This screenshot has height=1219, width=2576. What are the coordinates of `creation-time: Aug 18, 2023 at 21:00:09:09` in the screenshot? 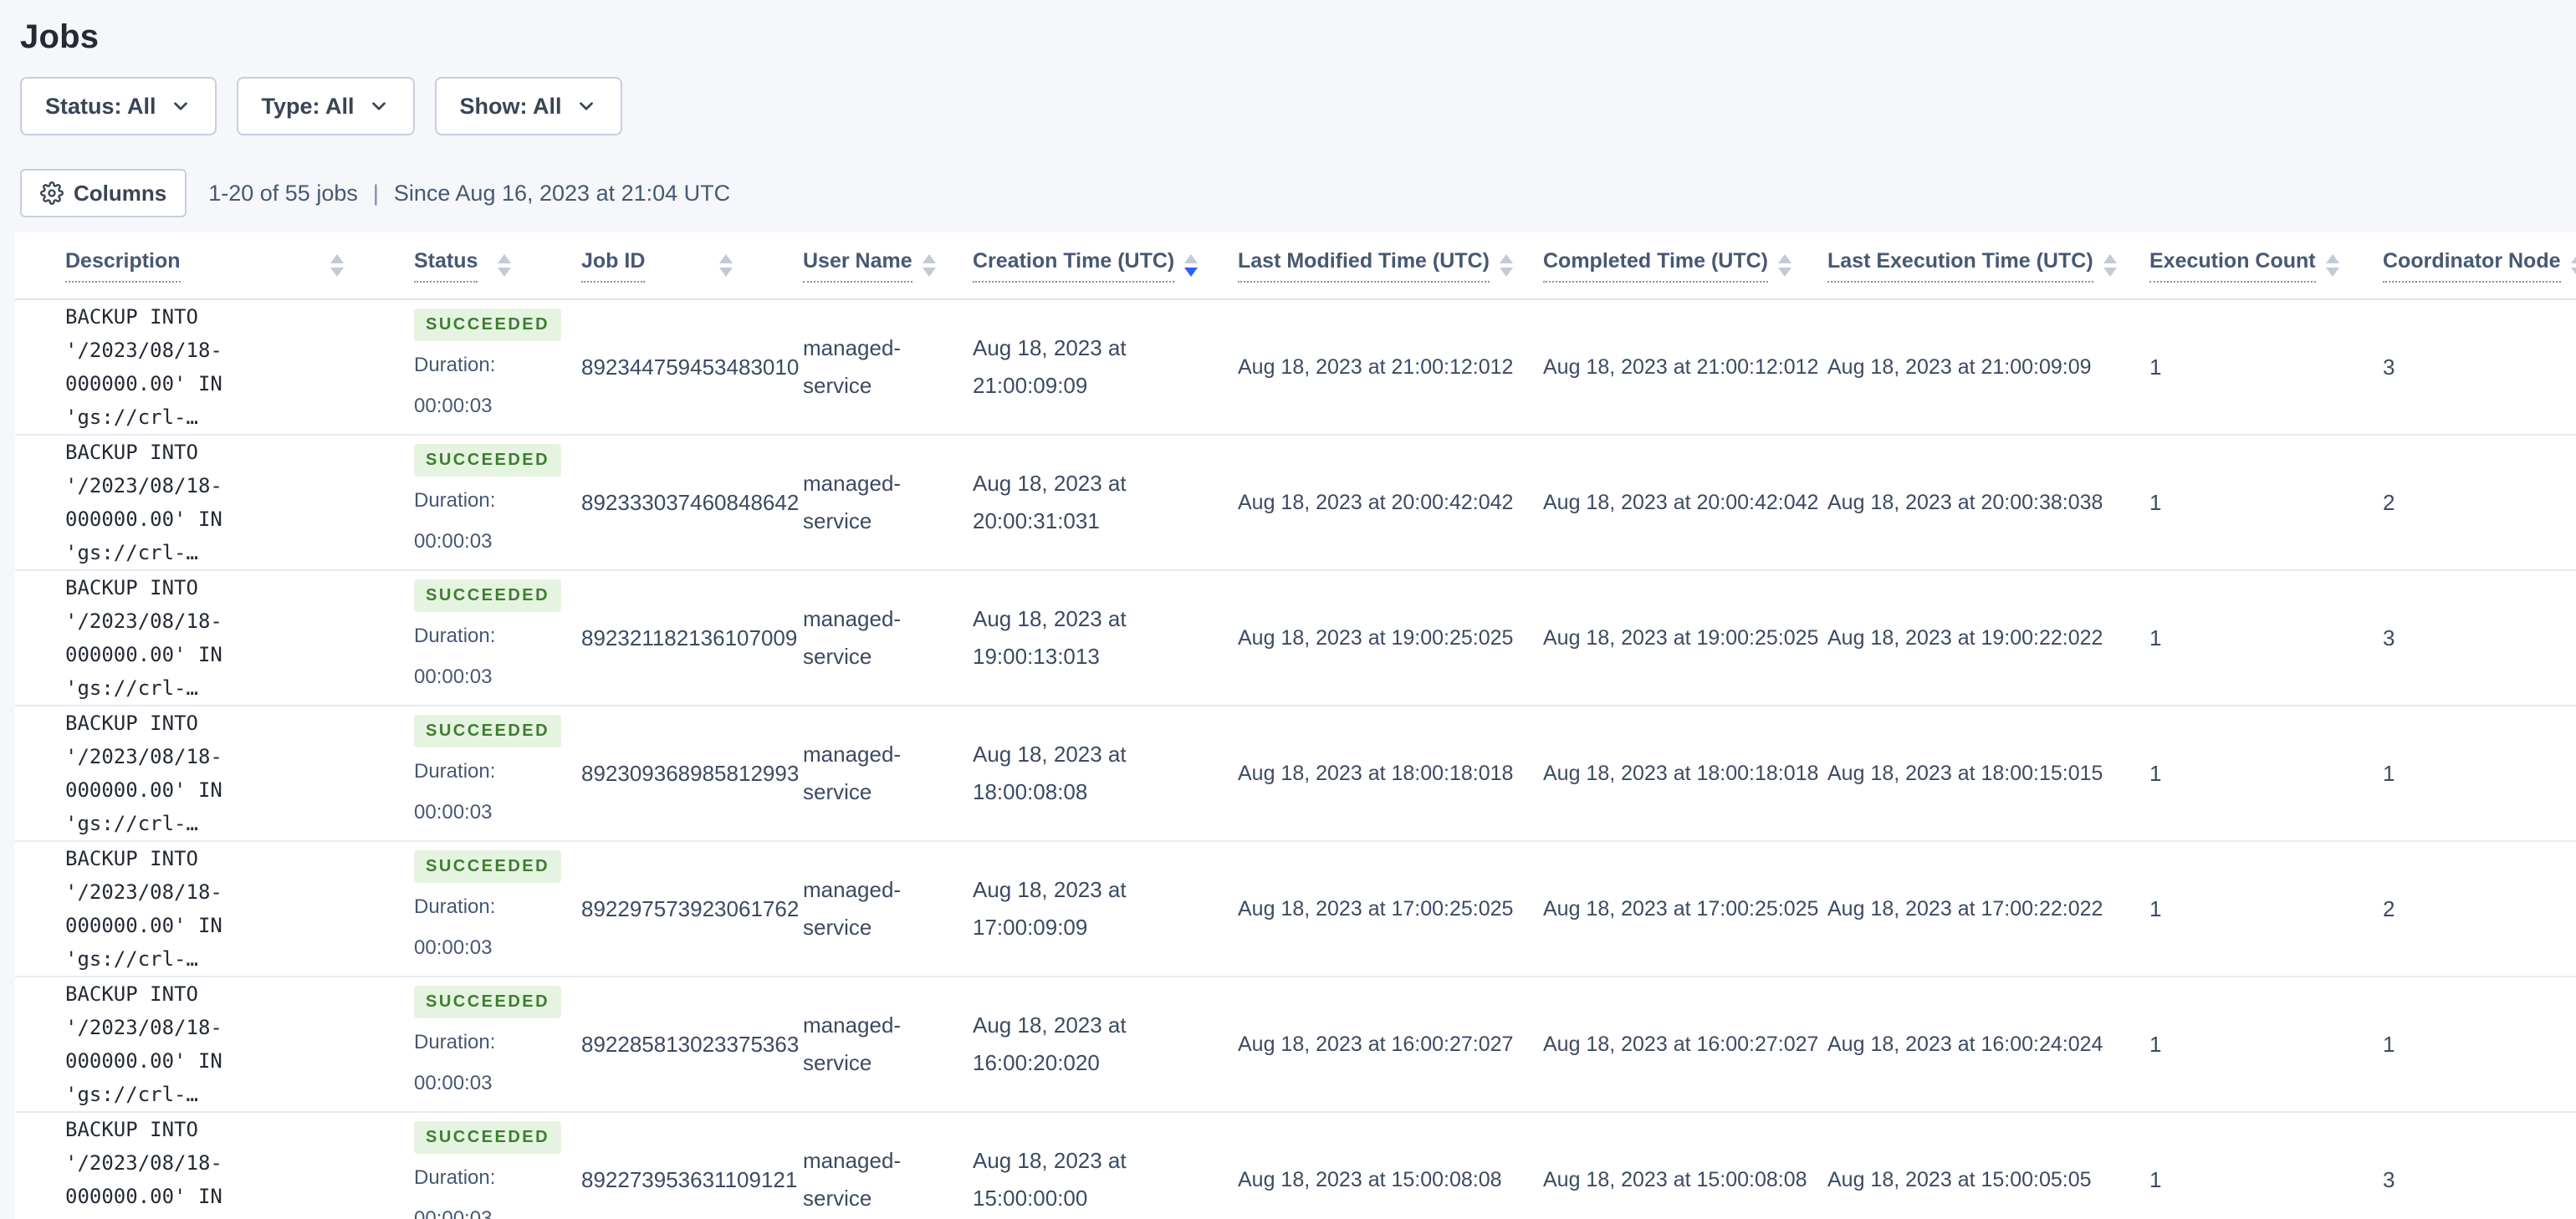 It's located at (1050, 366).